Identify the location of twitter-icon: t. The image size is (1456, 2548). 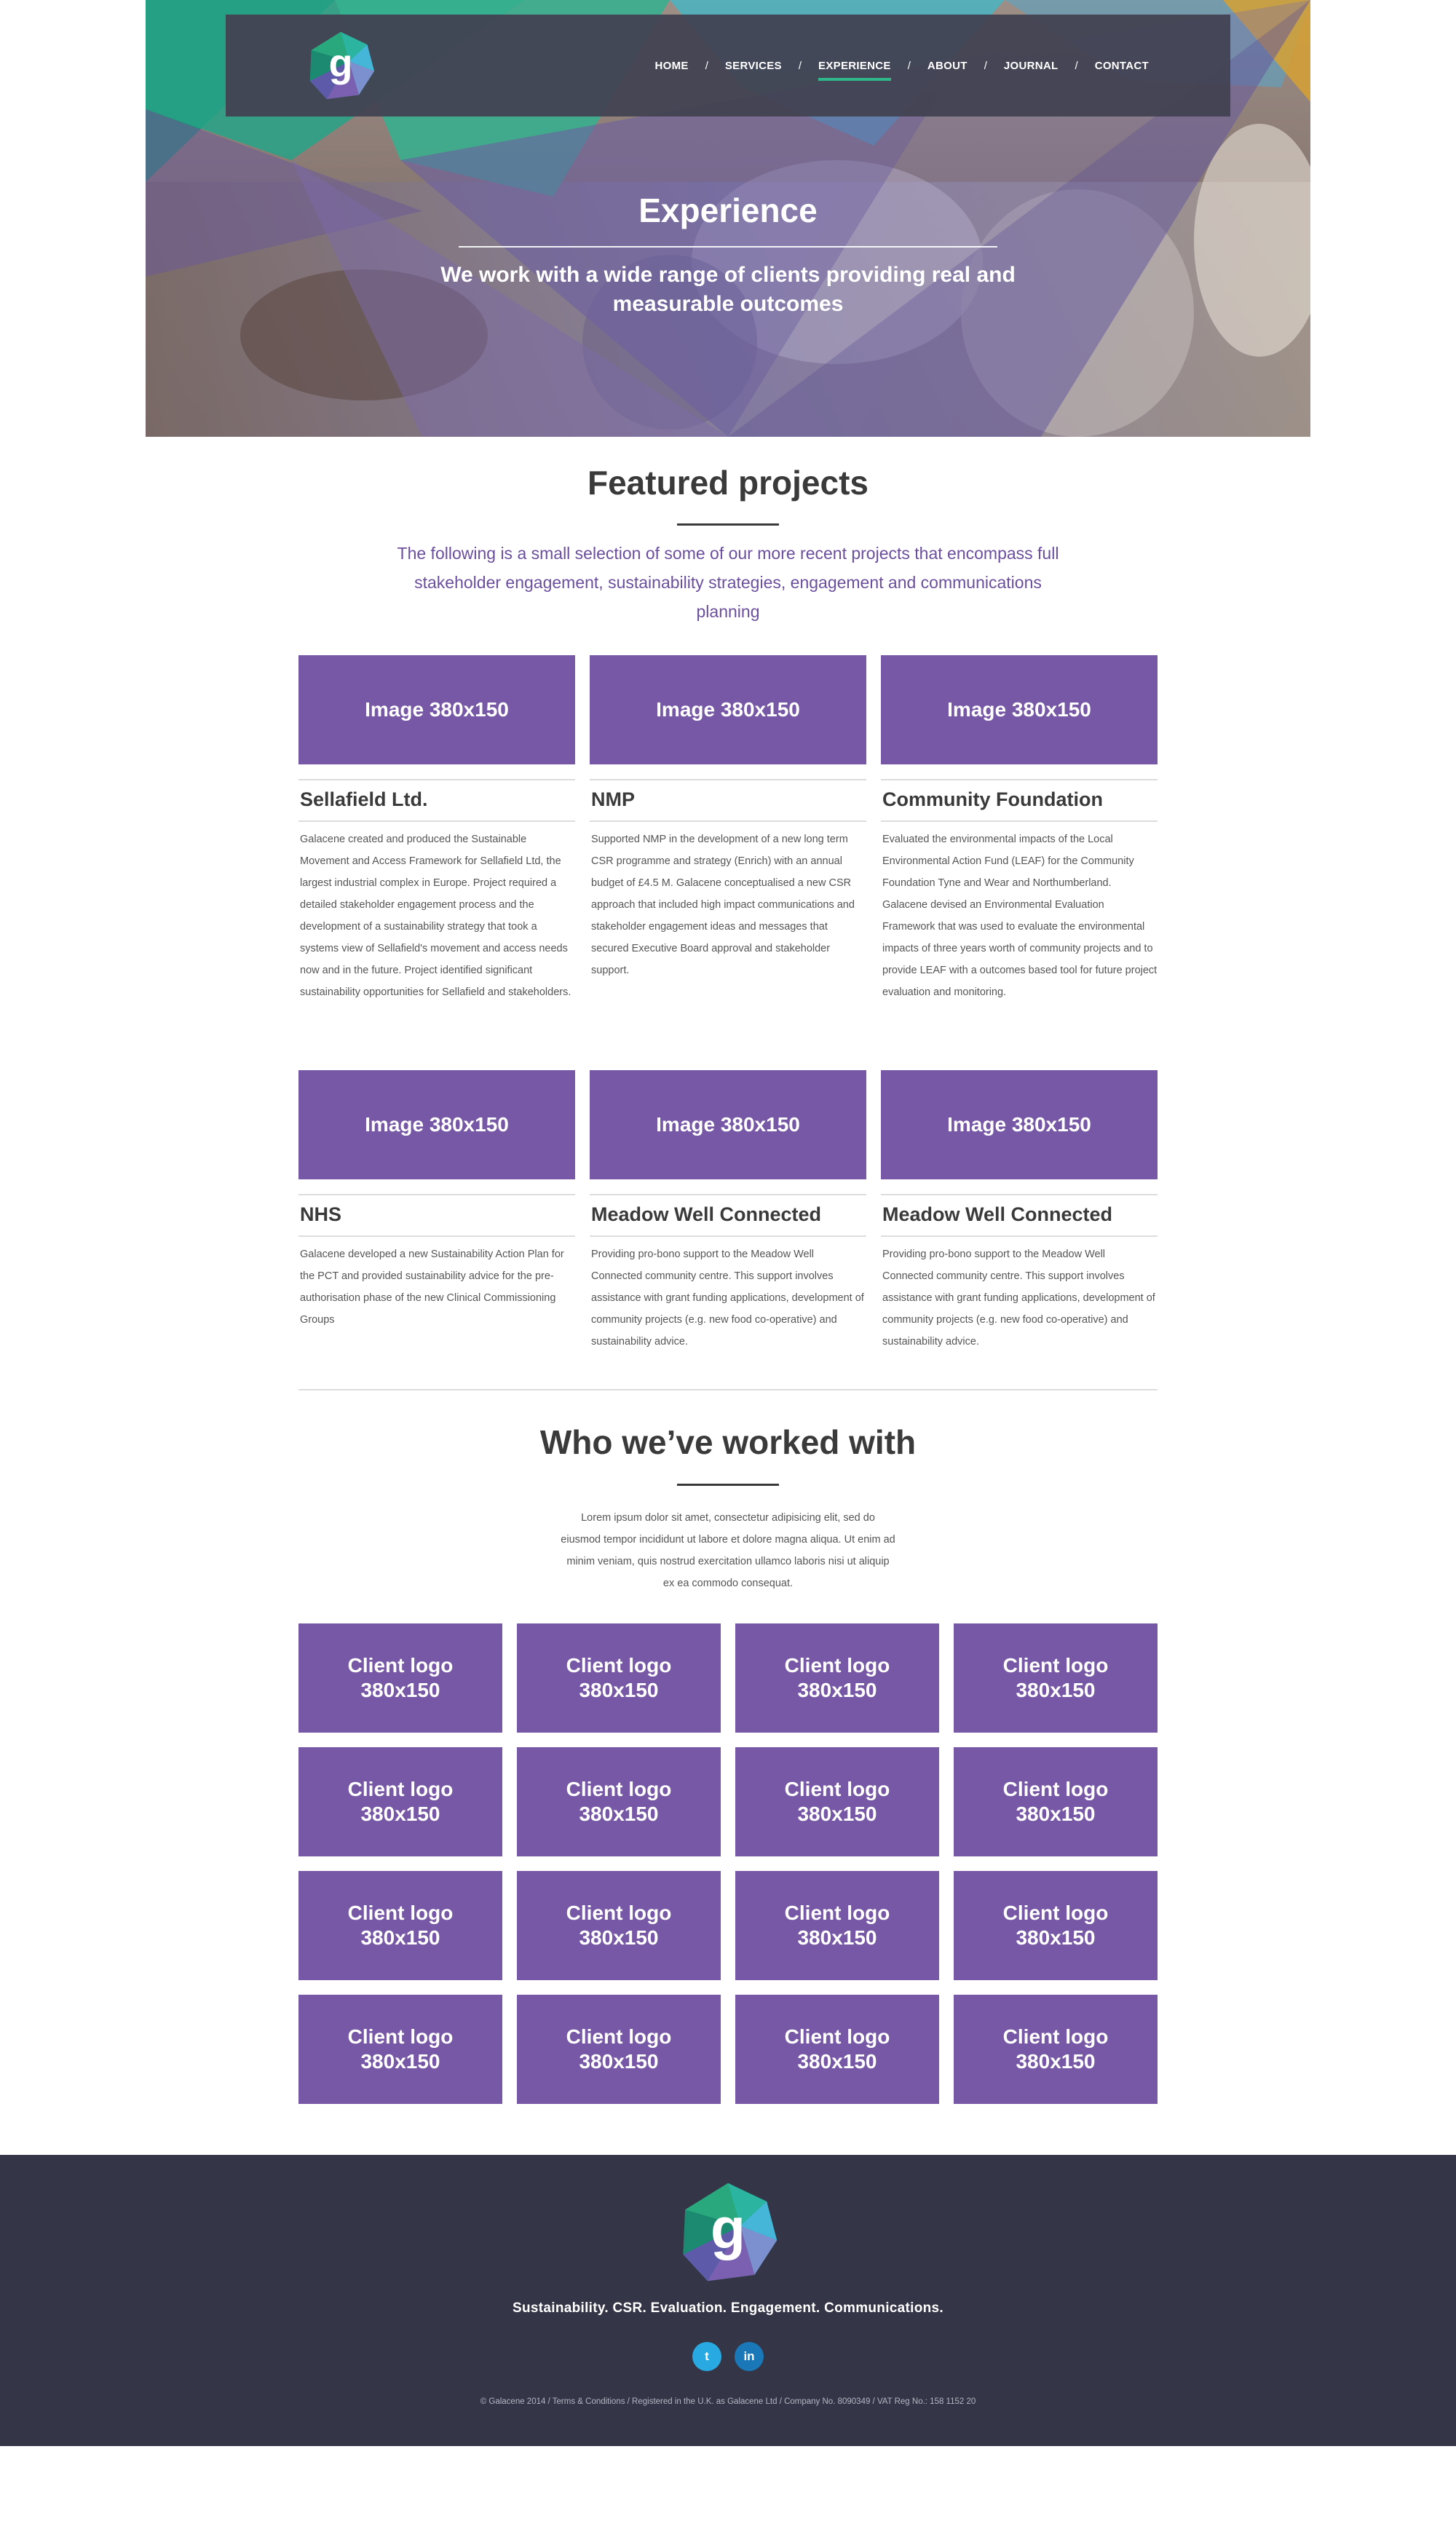
(706, 2356).